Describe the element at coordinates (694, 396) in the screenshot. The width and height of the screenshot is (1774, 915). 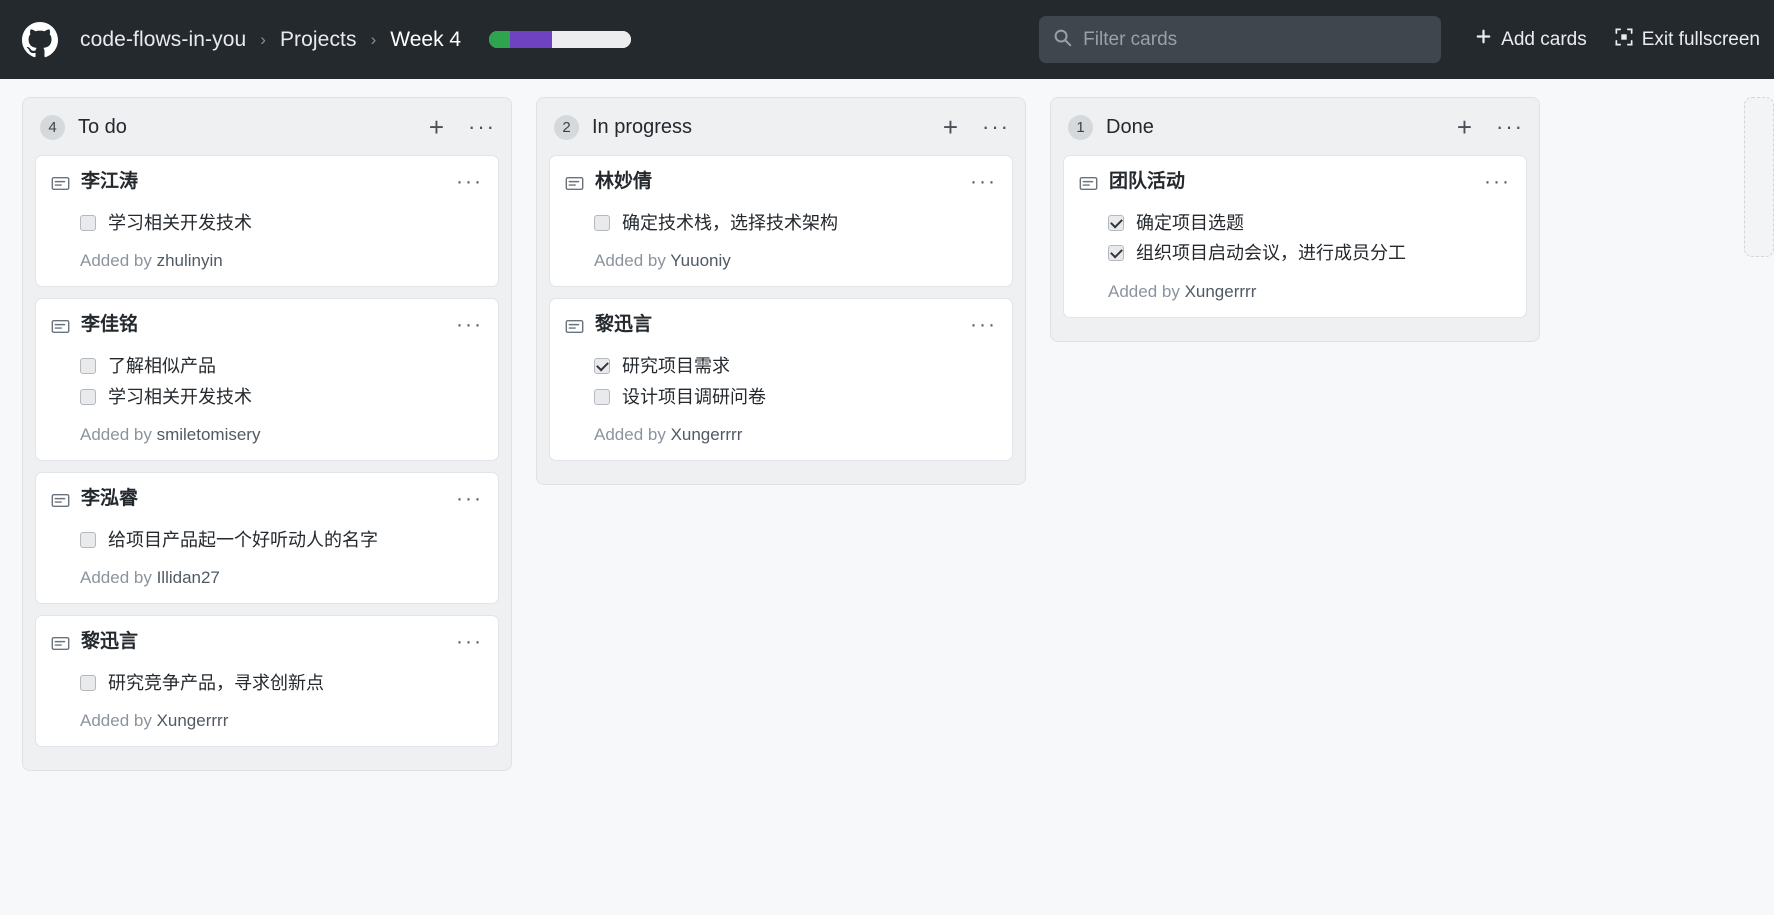
I see `task-label: 设计项目调研问卷` at that location.